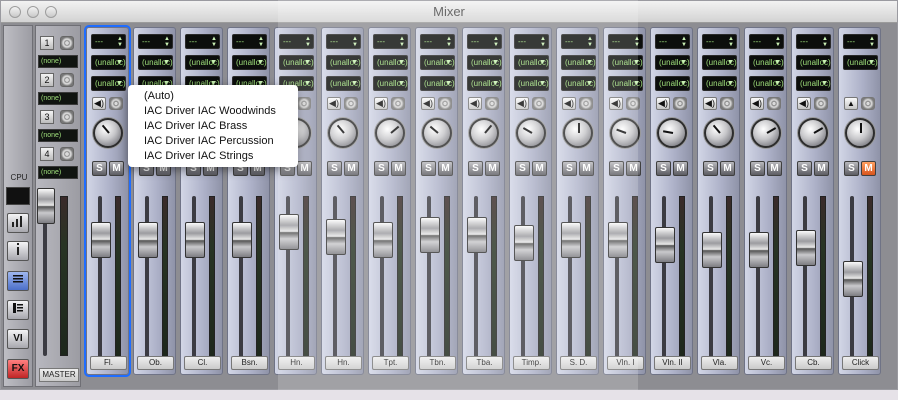 The image size is (898, 400). Describe the element at coordinates (18, 223) in the screenshot. I see `meters-view-button` at that location.